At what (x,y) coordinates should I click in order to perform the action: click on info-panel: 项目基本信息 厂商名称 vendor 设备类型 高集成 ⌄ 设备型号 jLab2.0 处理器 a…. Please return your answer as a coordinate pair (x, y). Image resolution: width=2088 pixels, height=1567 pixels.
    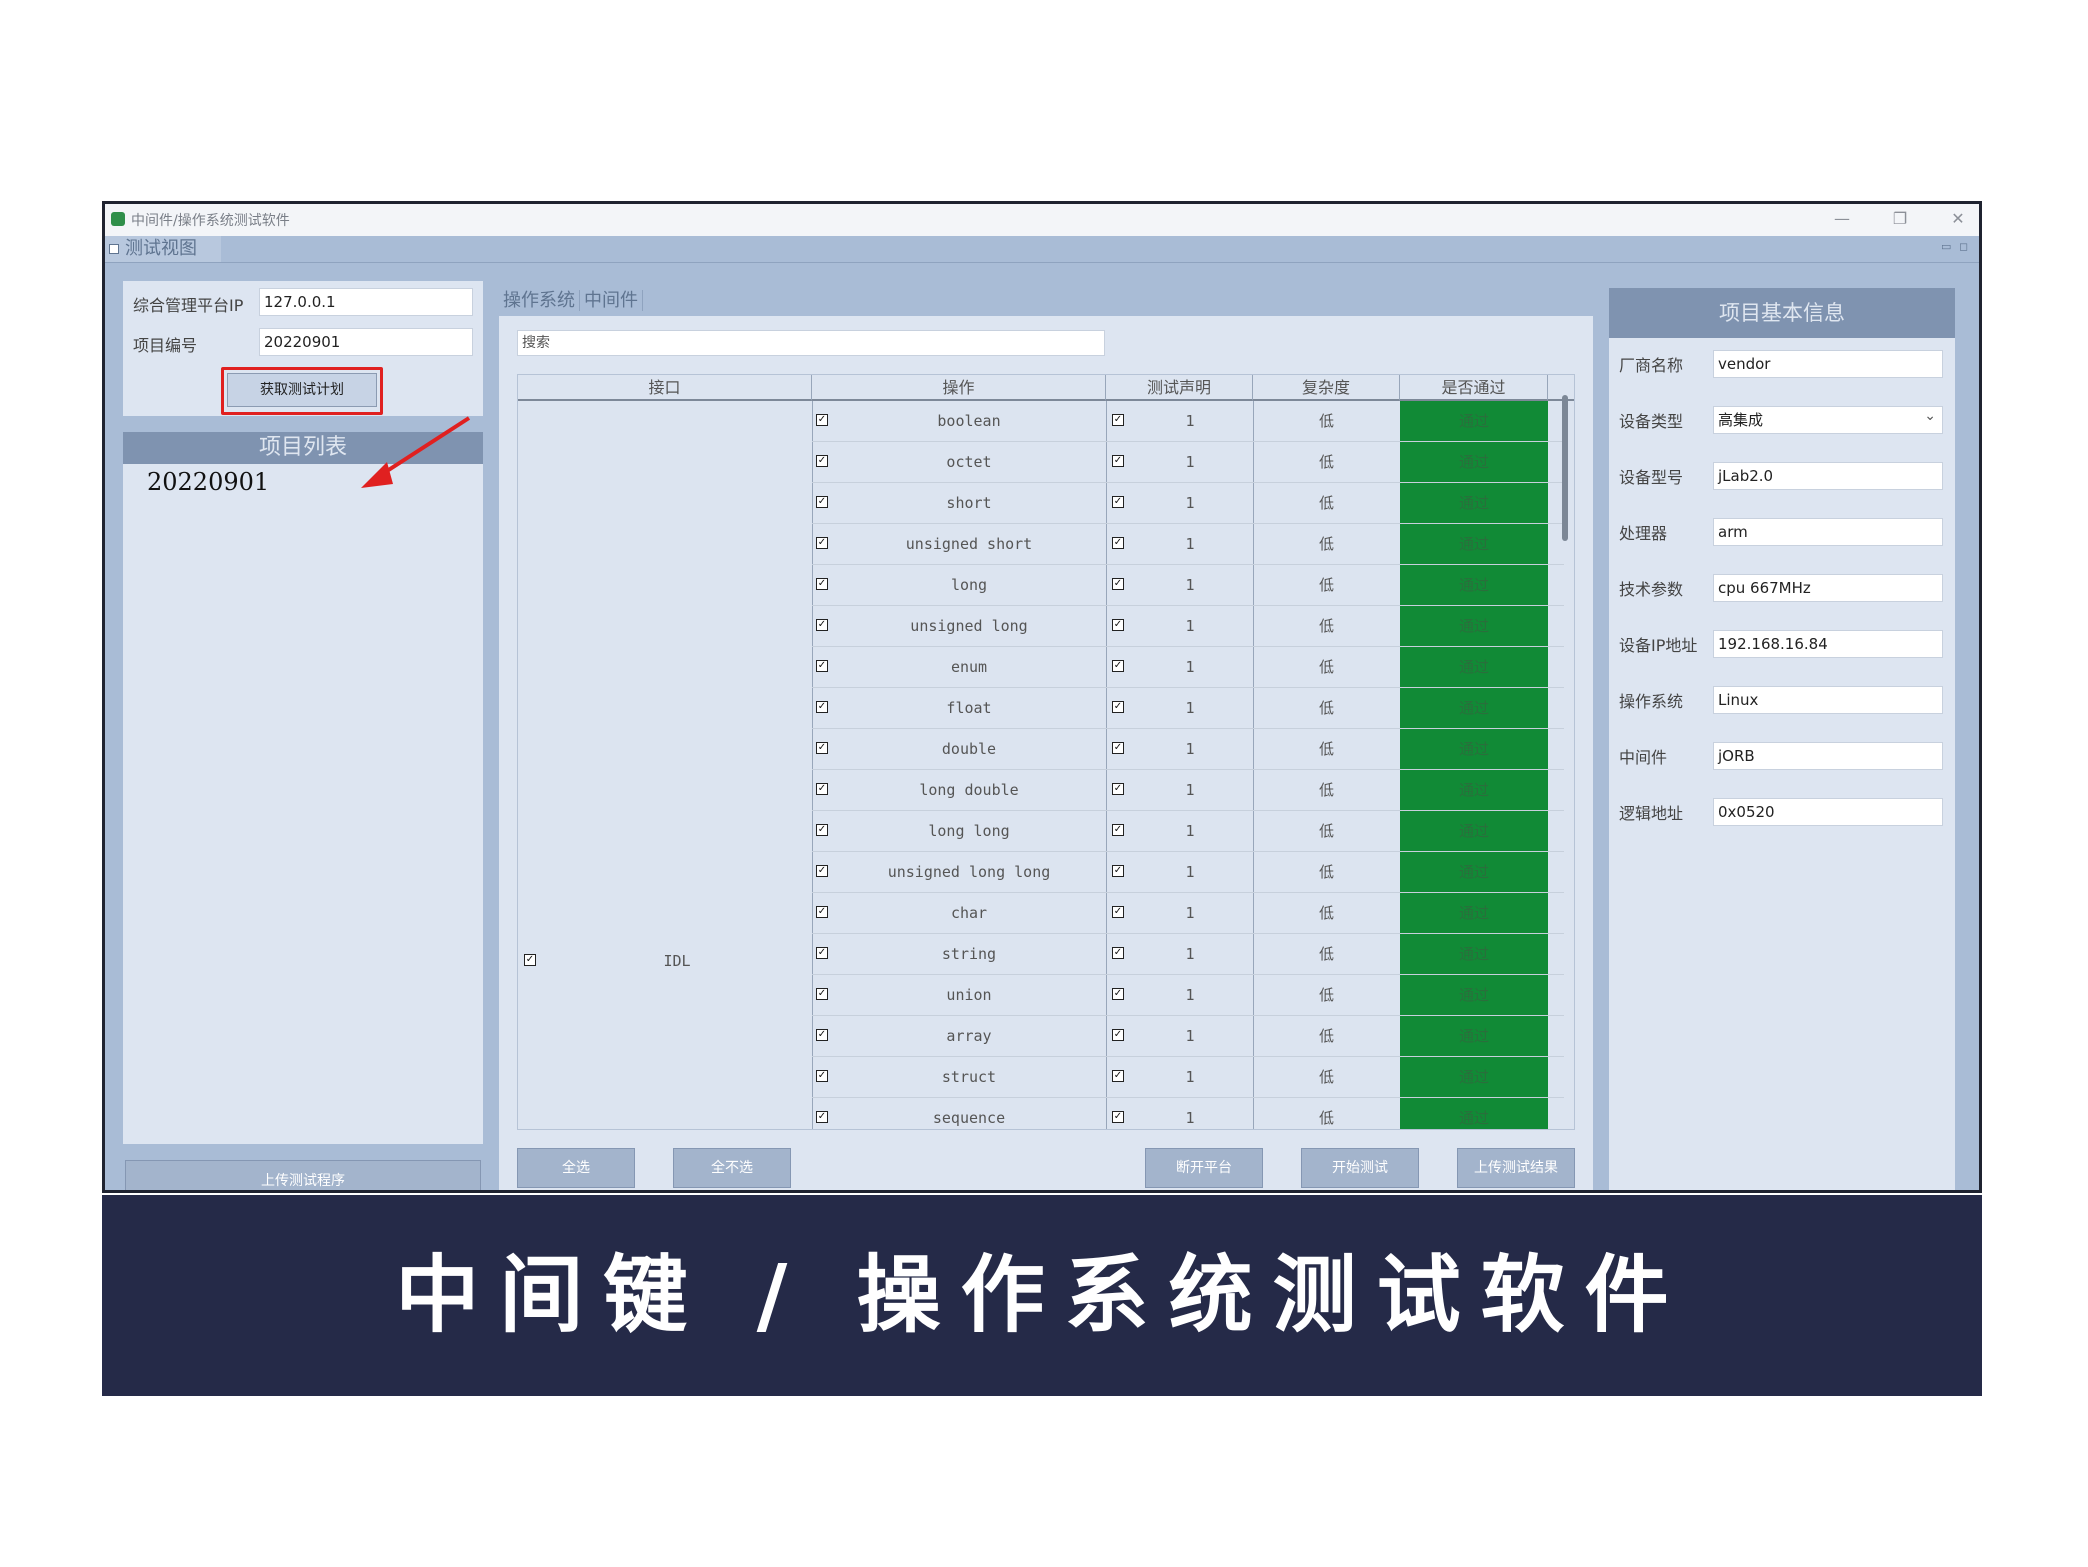
    Looking at the image, I should click on (1782, 739).